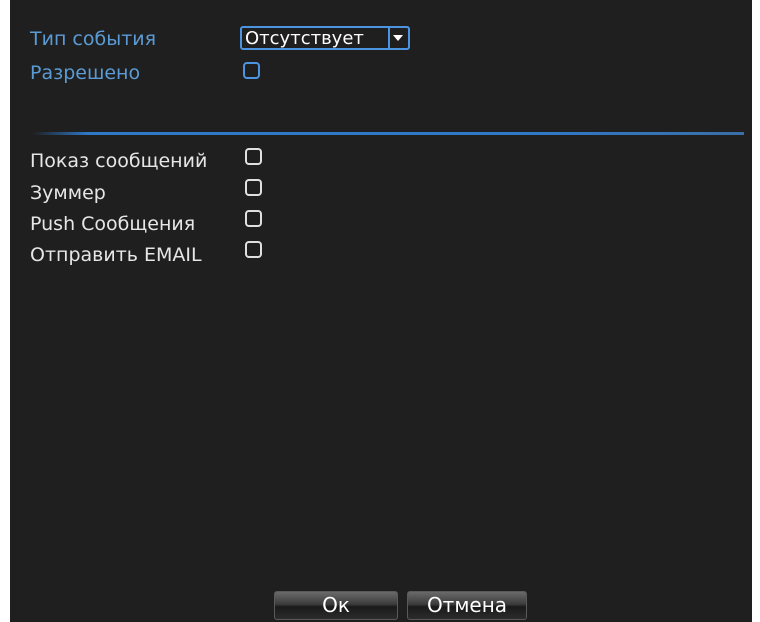 This screenshot has width=760, height=622. Describe the element at coordinates (85, 73) in the screenshot. I see `enabled-label: Разрешено` at that location.